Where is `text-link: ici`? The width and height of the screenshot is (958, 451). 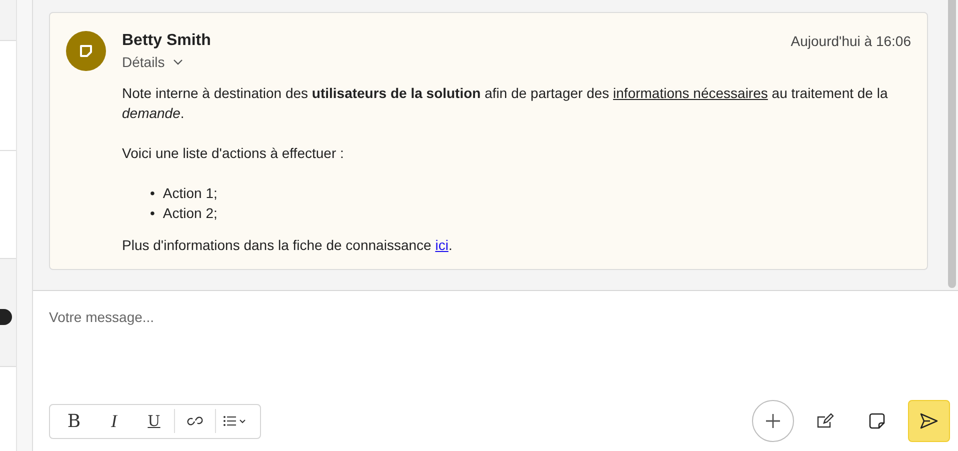
text-link: ici is located at coordinates (441, 245).